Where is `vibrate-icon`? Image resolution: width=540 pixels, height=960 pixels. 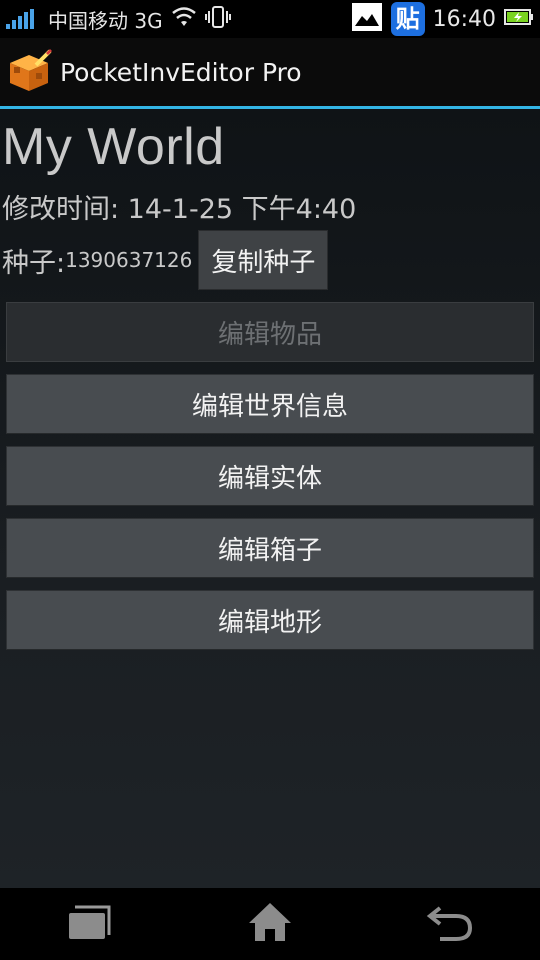 vibrate-icon is located at coordinates (217, 19).